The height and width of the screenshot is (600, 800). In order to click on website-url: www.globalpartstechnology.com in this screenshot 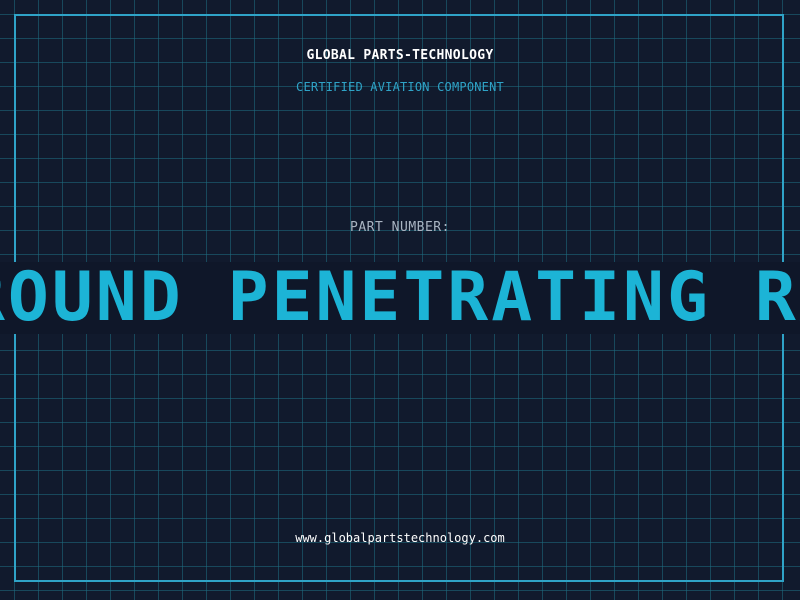, I will do `click(400, 538)`.